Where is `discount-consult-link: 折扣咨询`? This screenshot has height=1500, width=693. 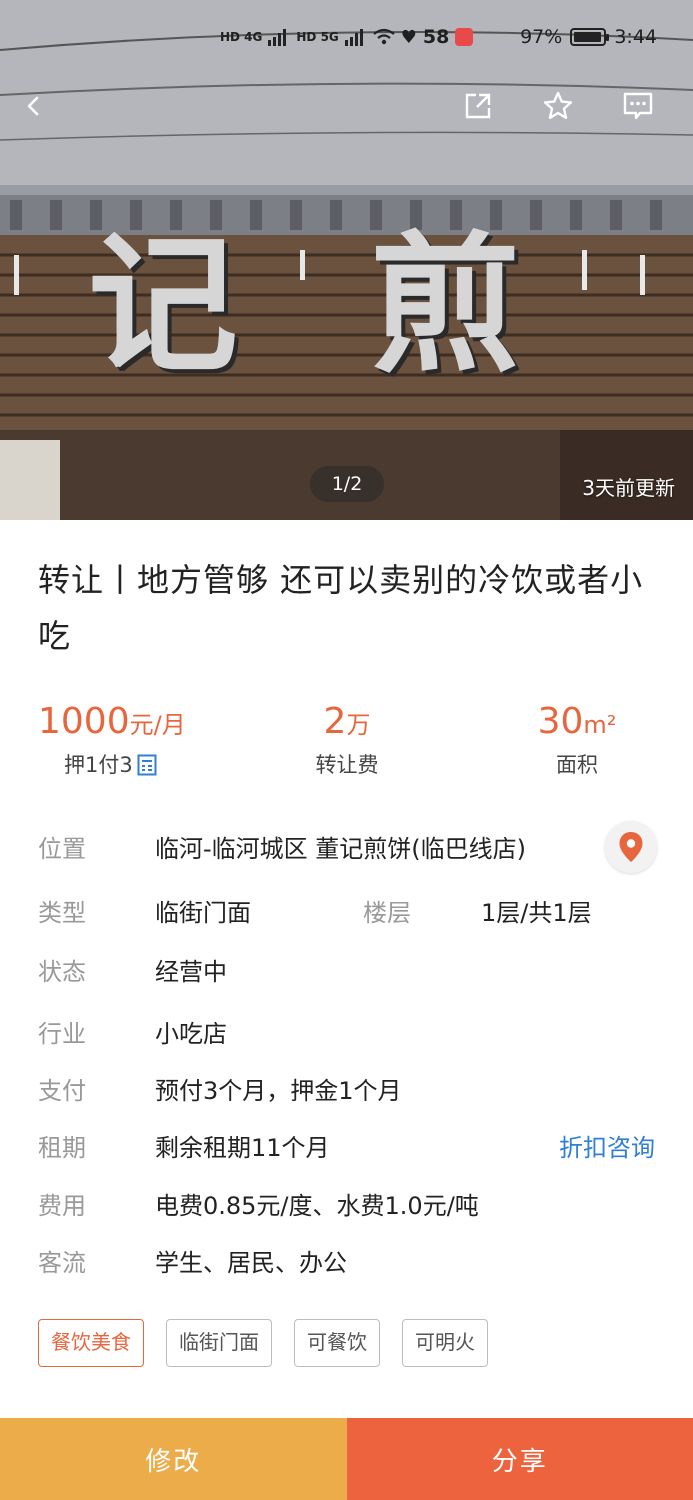
discount-consult-link: 折扣咨询 is located at coordinates (607, 1148).